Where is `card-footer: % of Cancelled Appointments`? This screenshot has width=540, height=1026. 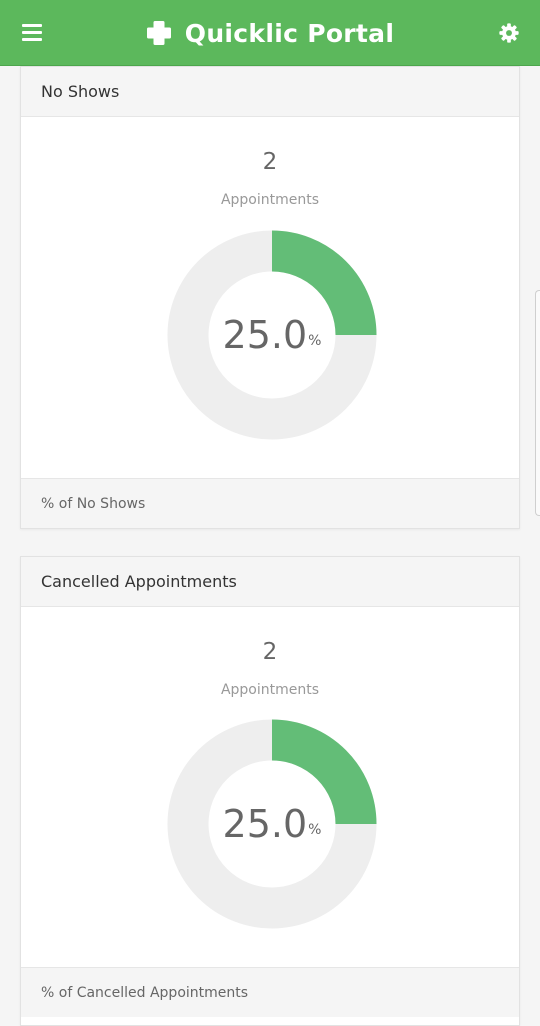 card-footer: % of Cancelled Appointments is located at coordinates (270, 992).